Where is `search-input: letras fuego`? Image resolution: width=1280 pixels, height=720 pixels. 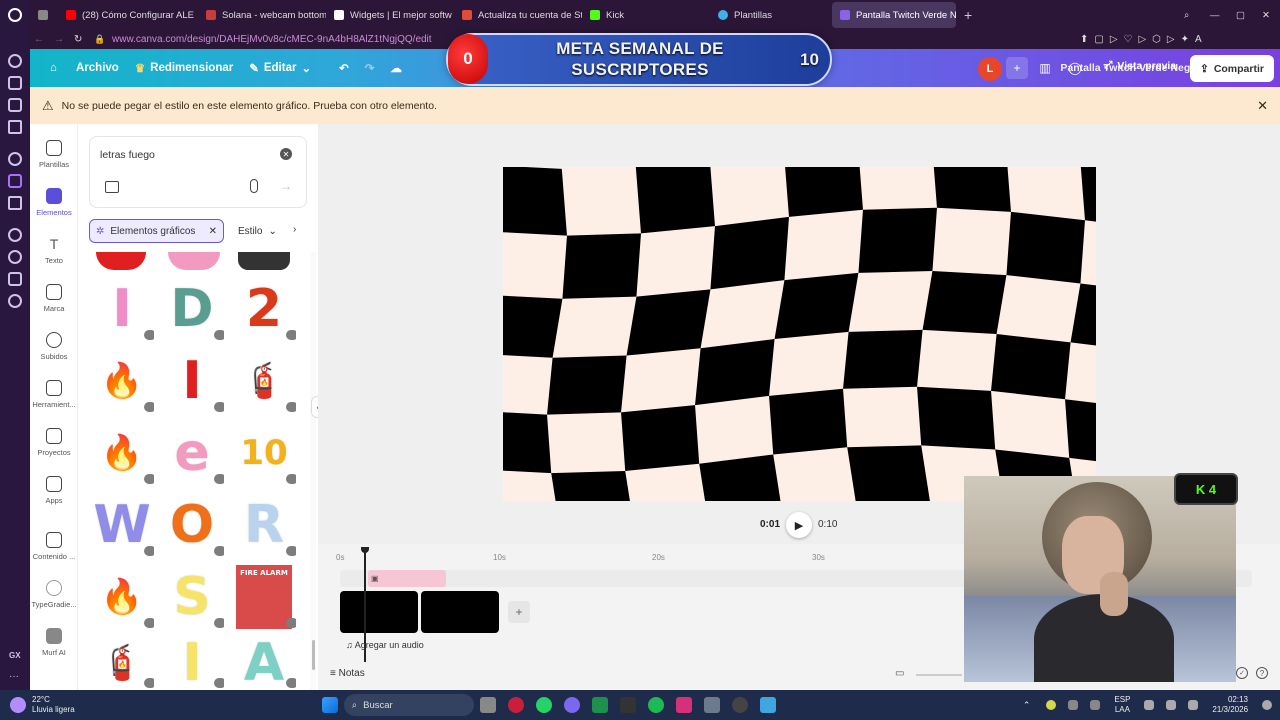
search-input: letras fuego is located at coordinates (127, 155).